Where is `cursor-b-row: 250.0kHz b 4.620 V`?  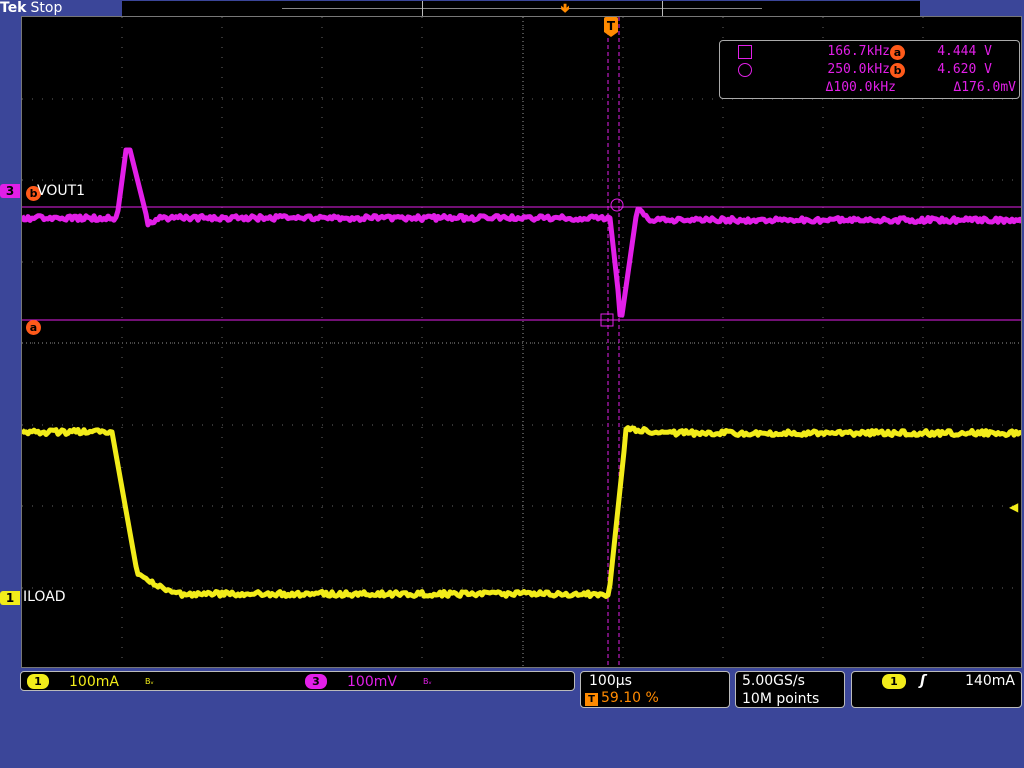 cursor-b-row: 250.0kHz b 4.620 V is located at coordinates (869, 70).